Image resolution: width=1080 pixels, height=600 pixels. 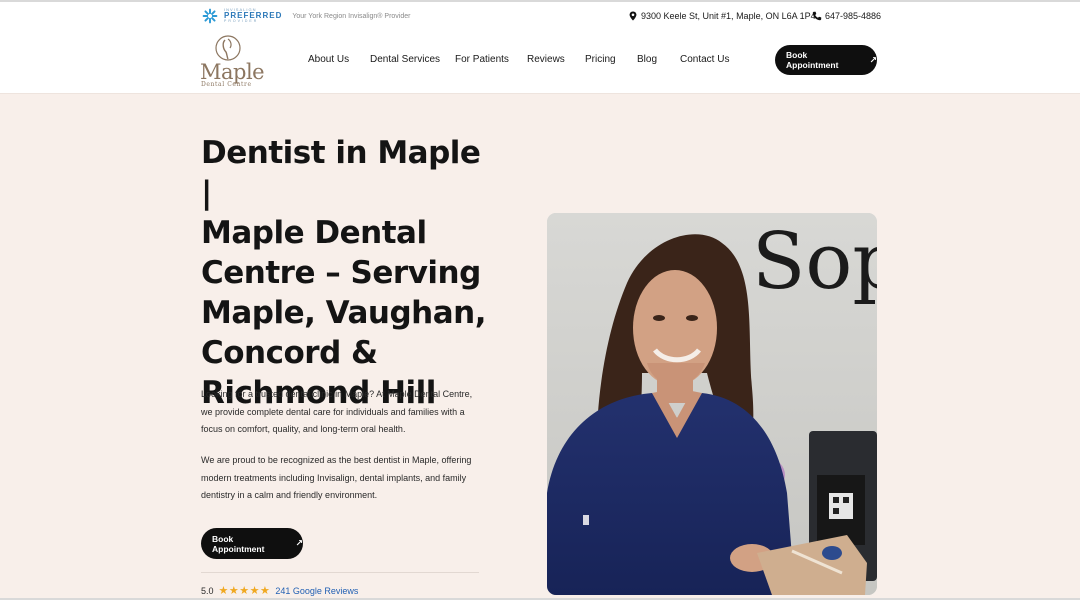 I want to click on hero-title-line: Maple, Vaughan,, so click(x=344, y=313).